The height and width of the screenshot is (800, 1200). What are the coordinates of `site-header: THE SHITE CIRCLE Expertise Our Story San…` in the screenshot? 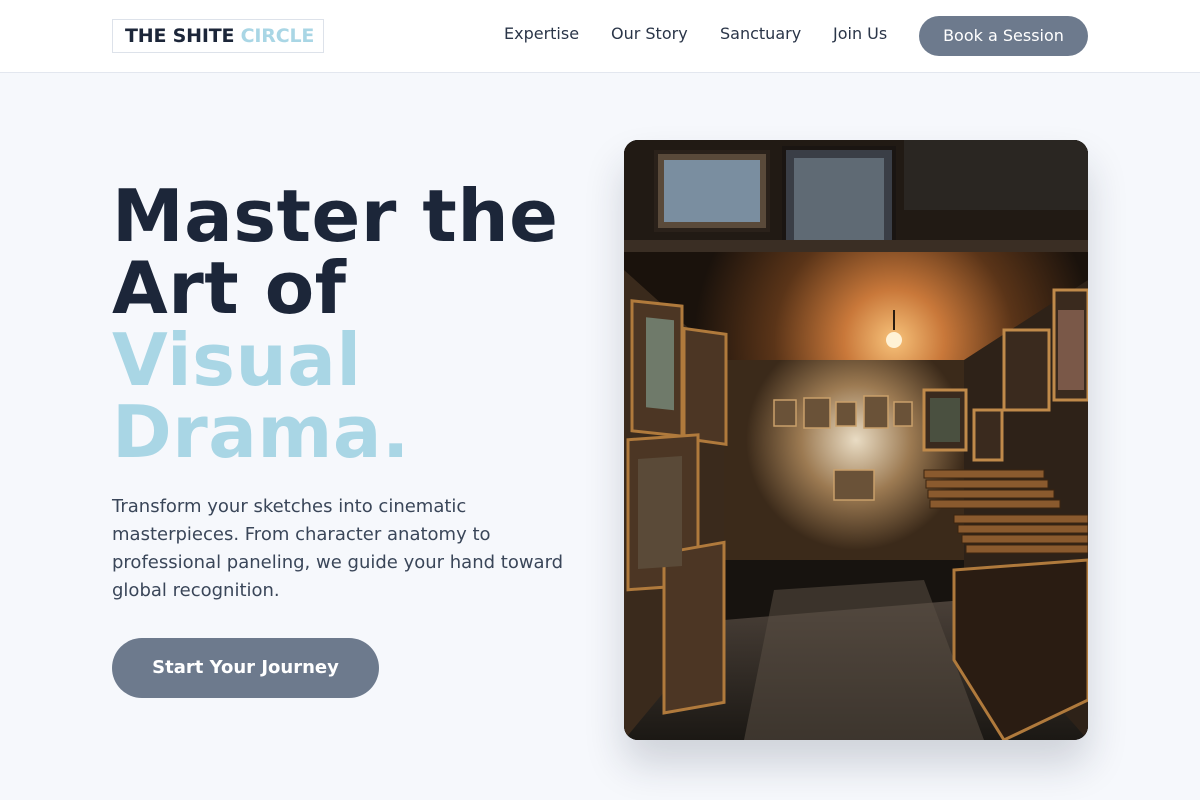 It's located at (600, 36).